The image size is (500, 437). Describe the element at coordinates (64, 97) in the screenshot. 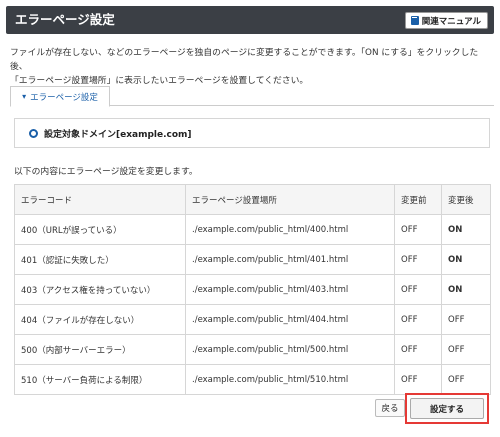

I see `tab-label: エラーページ設定` at that location.